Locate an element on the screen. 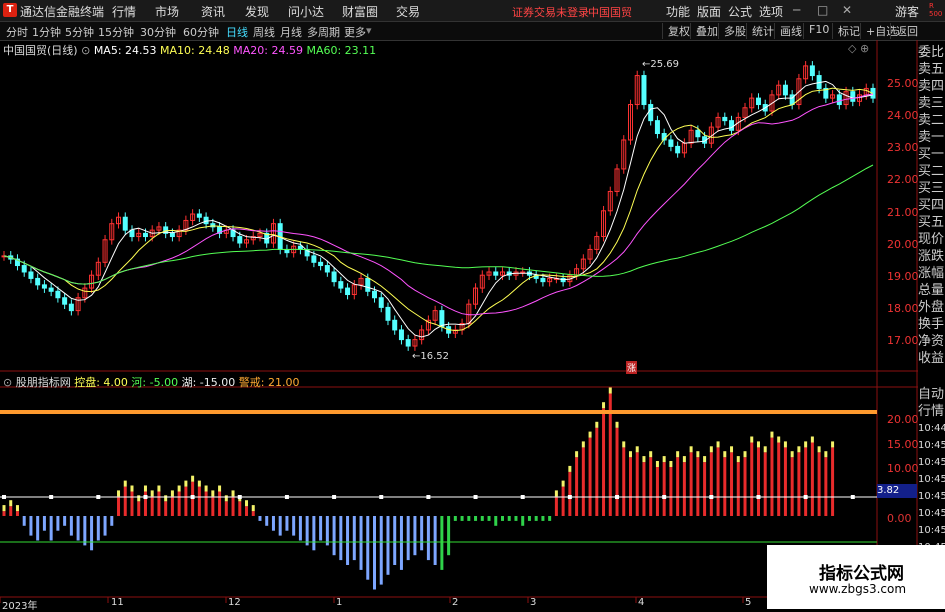 Image resolution: width=945 pixels, height=612 pixels. quote-label: 卖三 is located at coordinates (931, 103).